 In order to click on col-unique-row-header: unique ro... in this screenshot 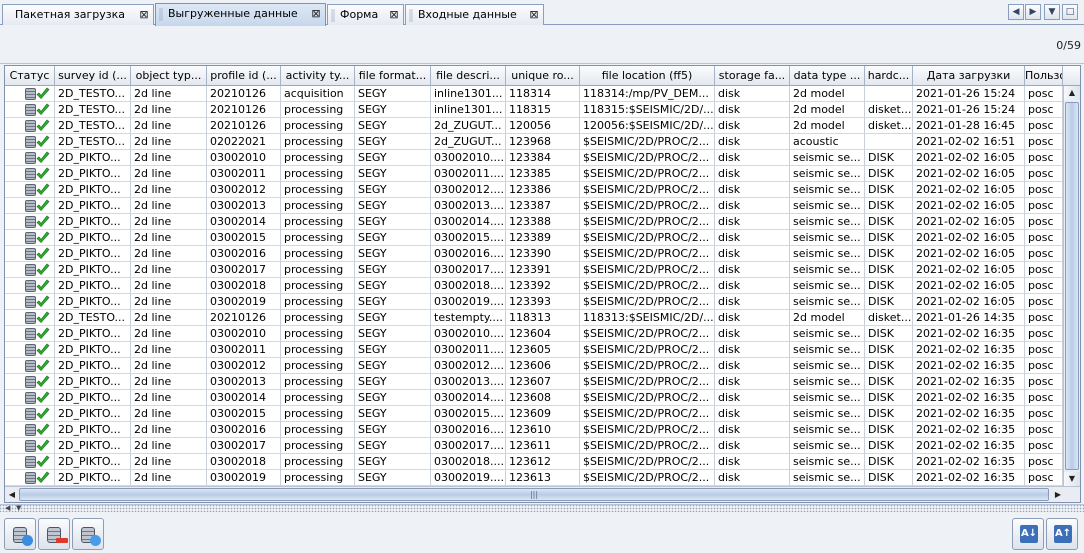, I will do `click(543, 76)`.